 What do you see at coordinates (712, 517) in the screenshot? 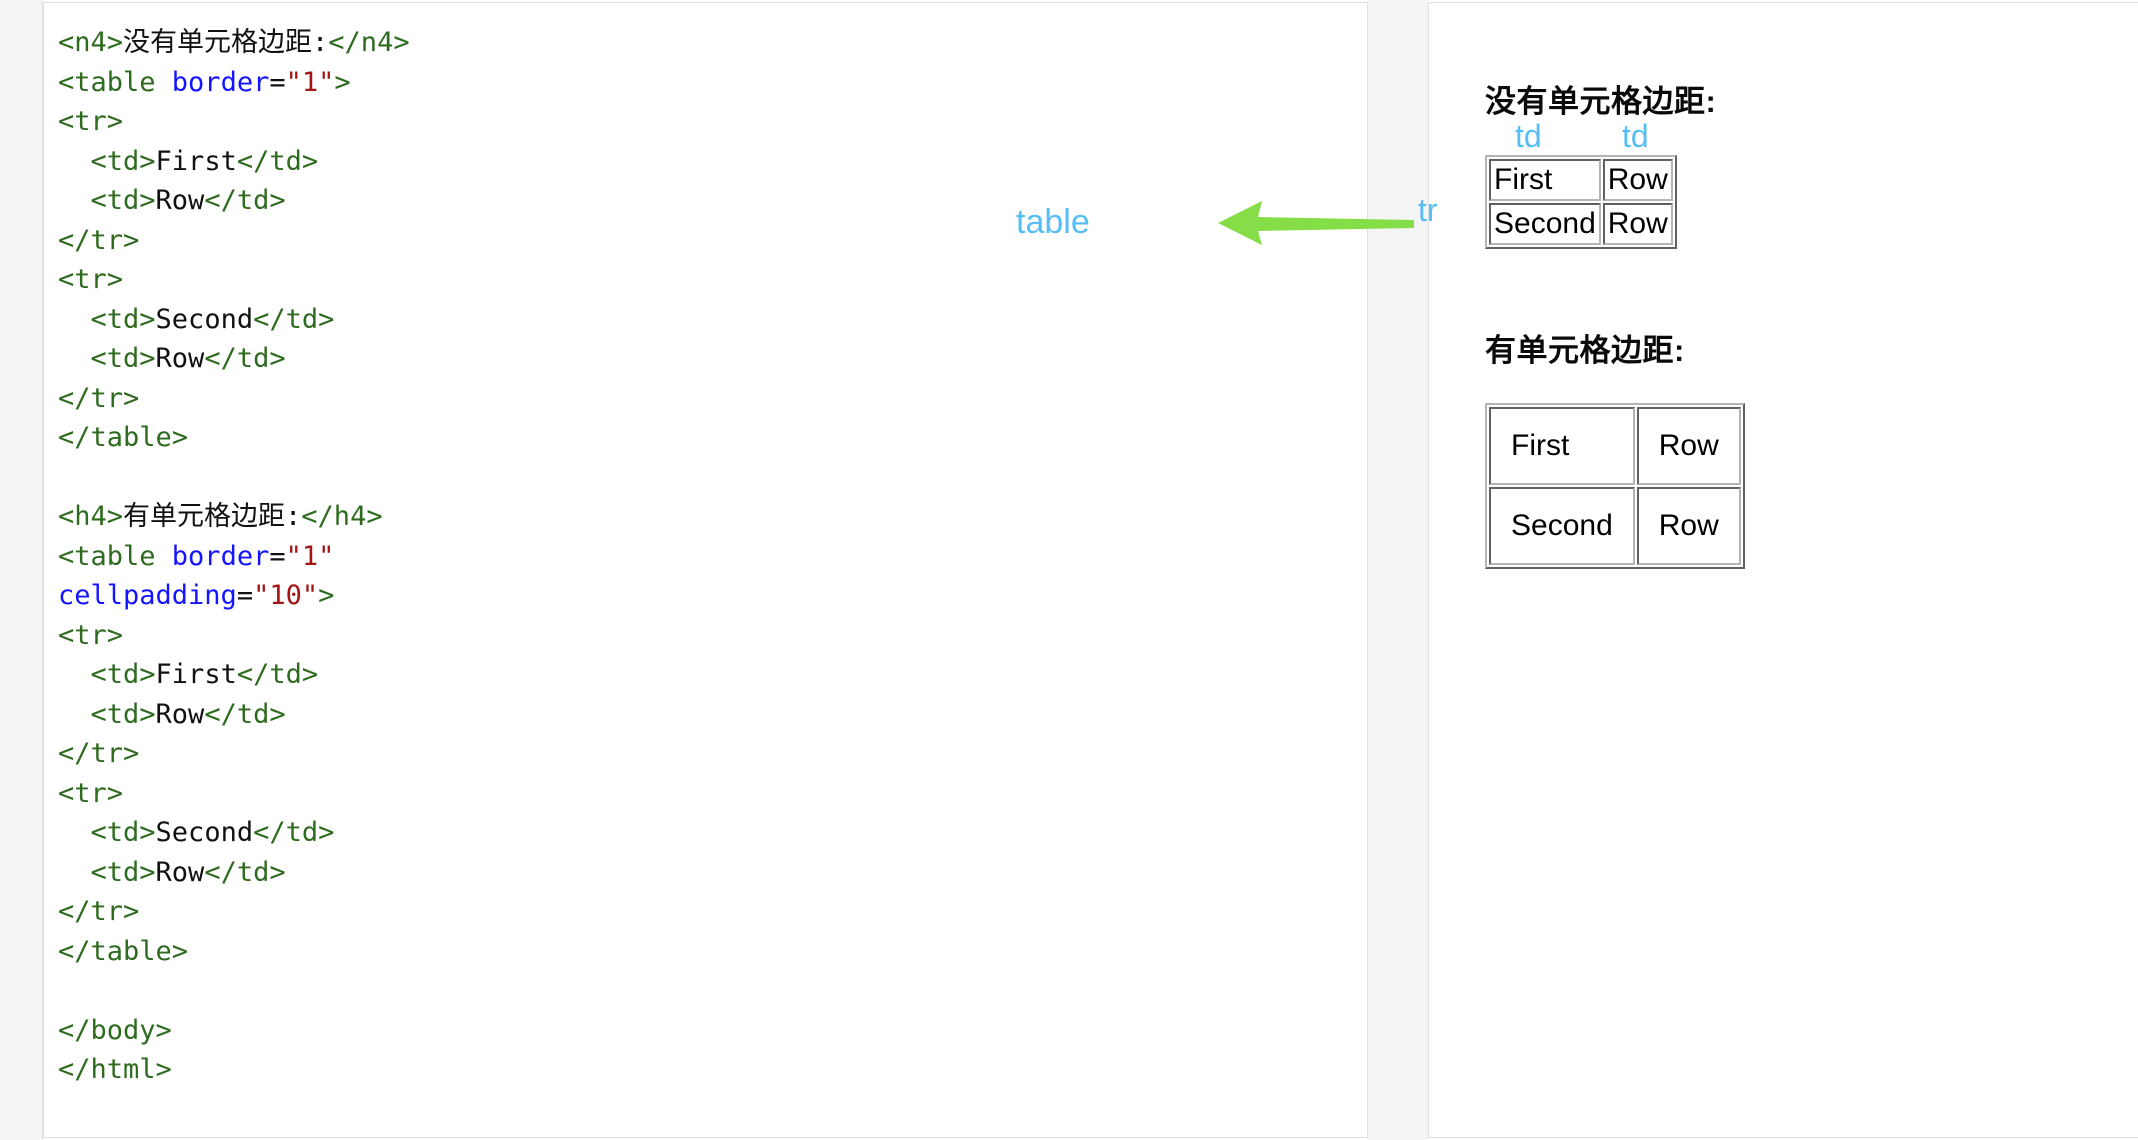
I see `code-line: <h4>有单元格边距:</h4>` at bounding box center [712, 517].